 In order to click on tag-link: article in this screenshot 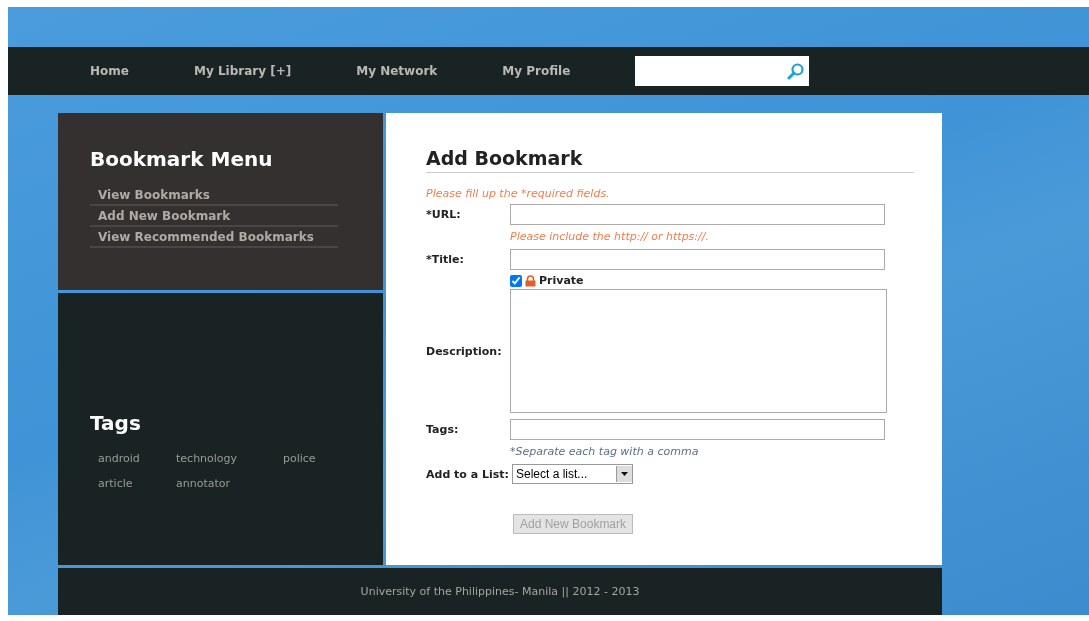, I will do `click(115, 483)`.